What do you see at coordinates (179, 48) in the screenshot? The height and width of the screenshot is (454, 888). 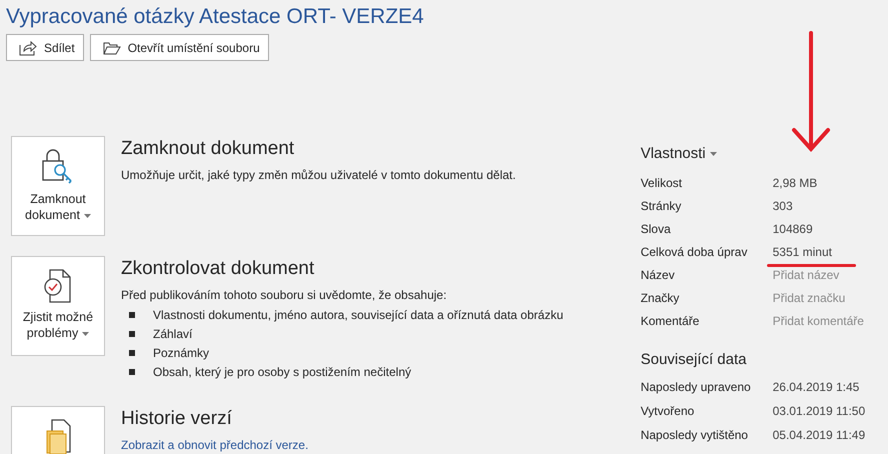 I see `action-button: Otevřít umístění souboru` at bounding box center [179, 48].